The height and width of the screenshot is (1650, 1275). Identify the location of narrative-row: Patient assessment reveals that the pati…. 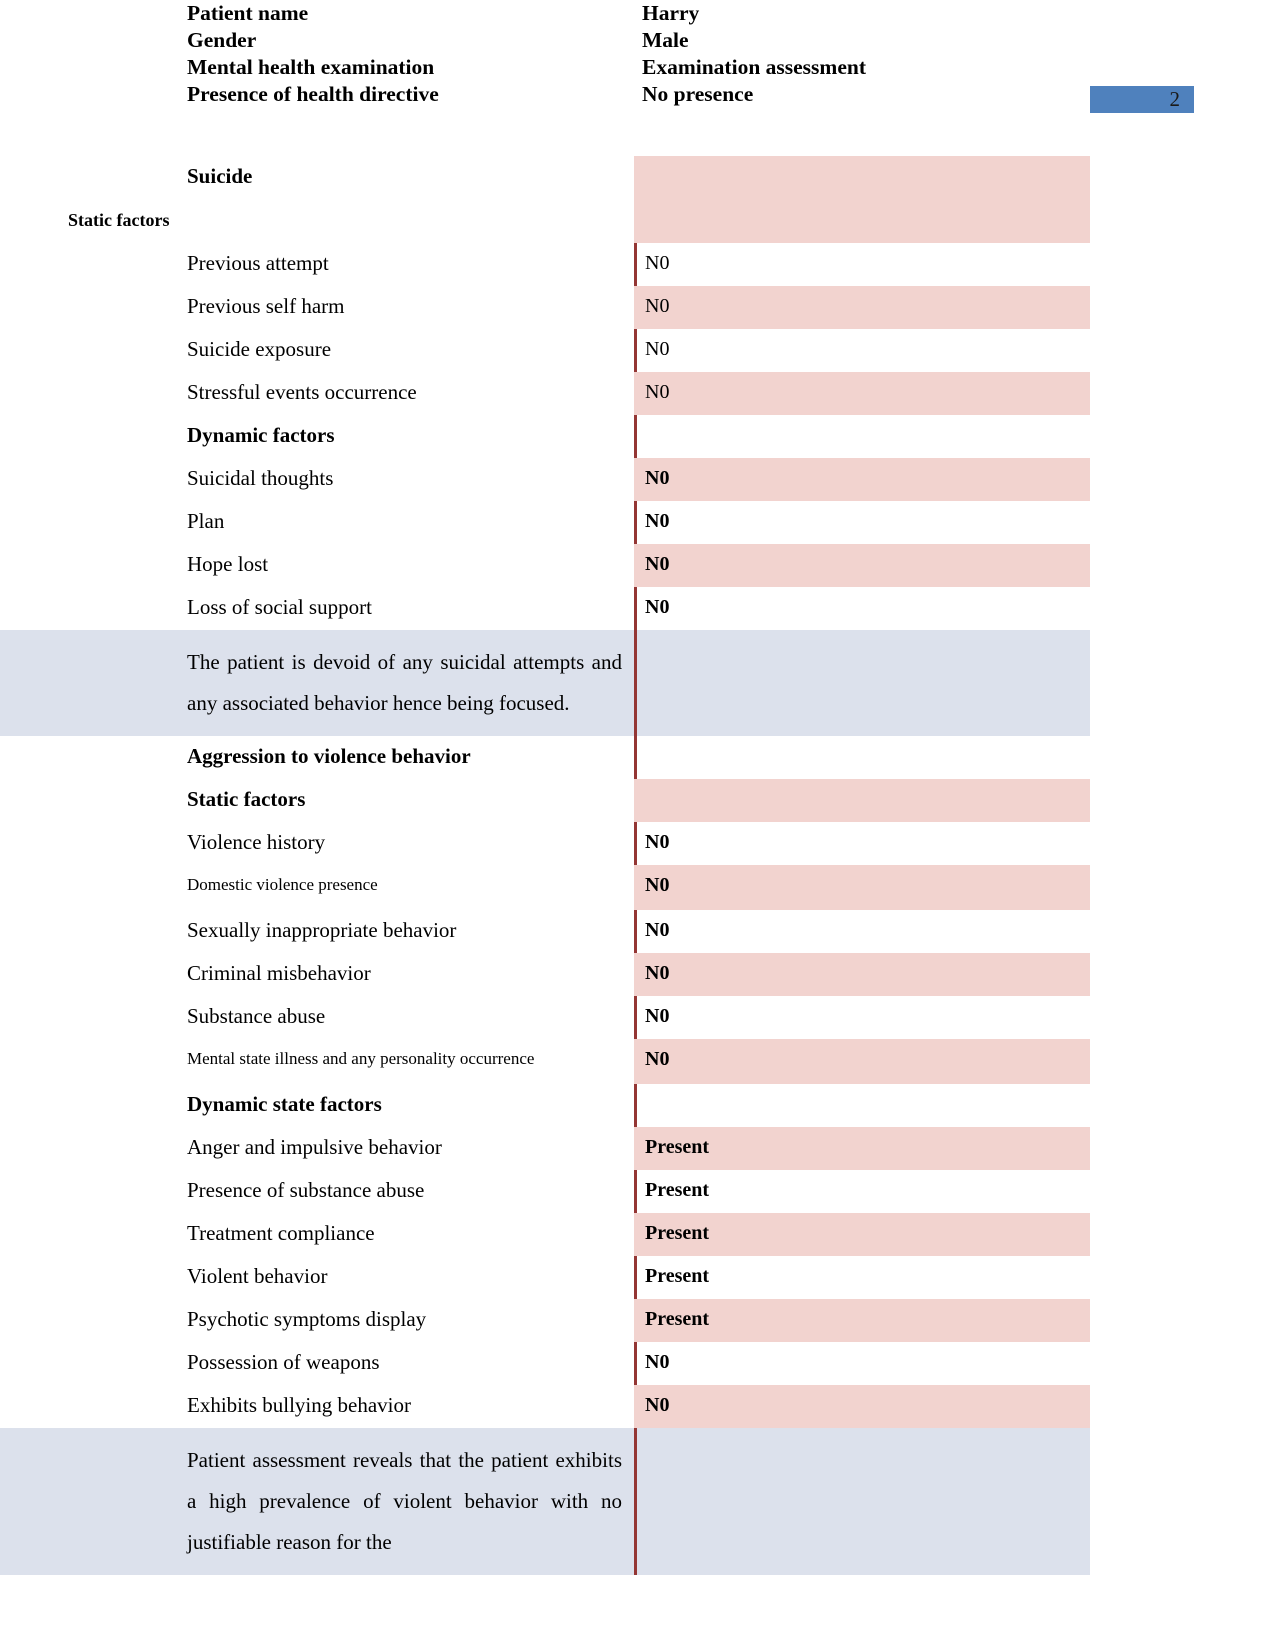
(637, 1501).